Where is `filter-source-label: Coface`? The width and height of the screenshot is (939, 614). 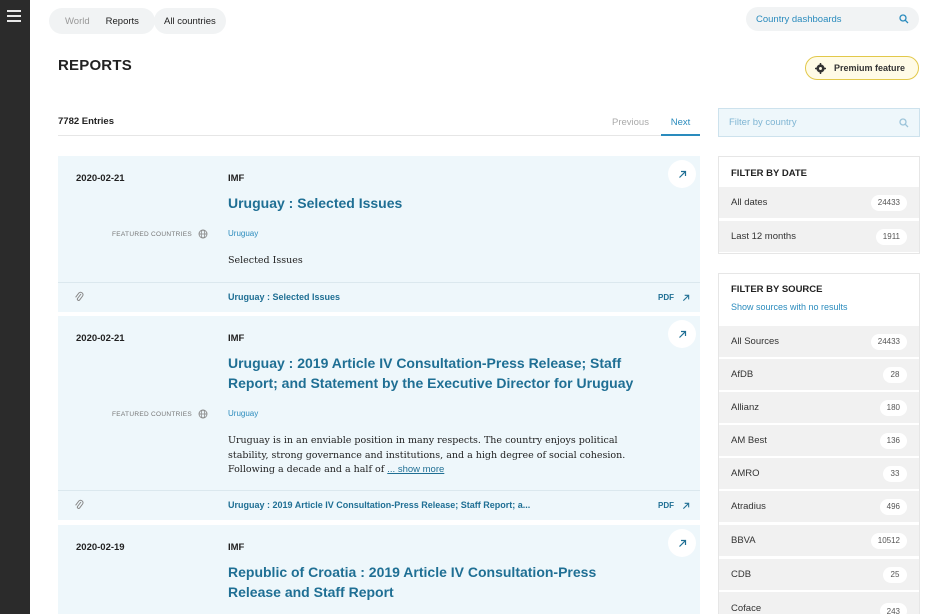 filter-source-label: Coface is located at coordinates (746, 608).